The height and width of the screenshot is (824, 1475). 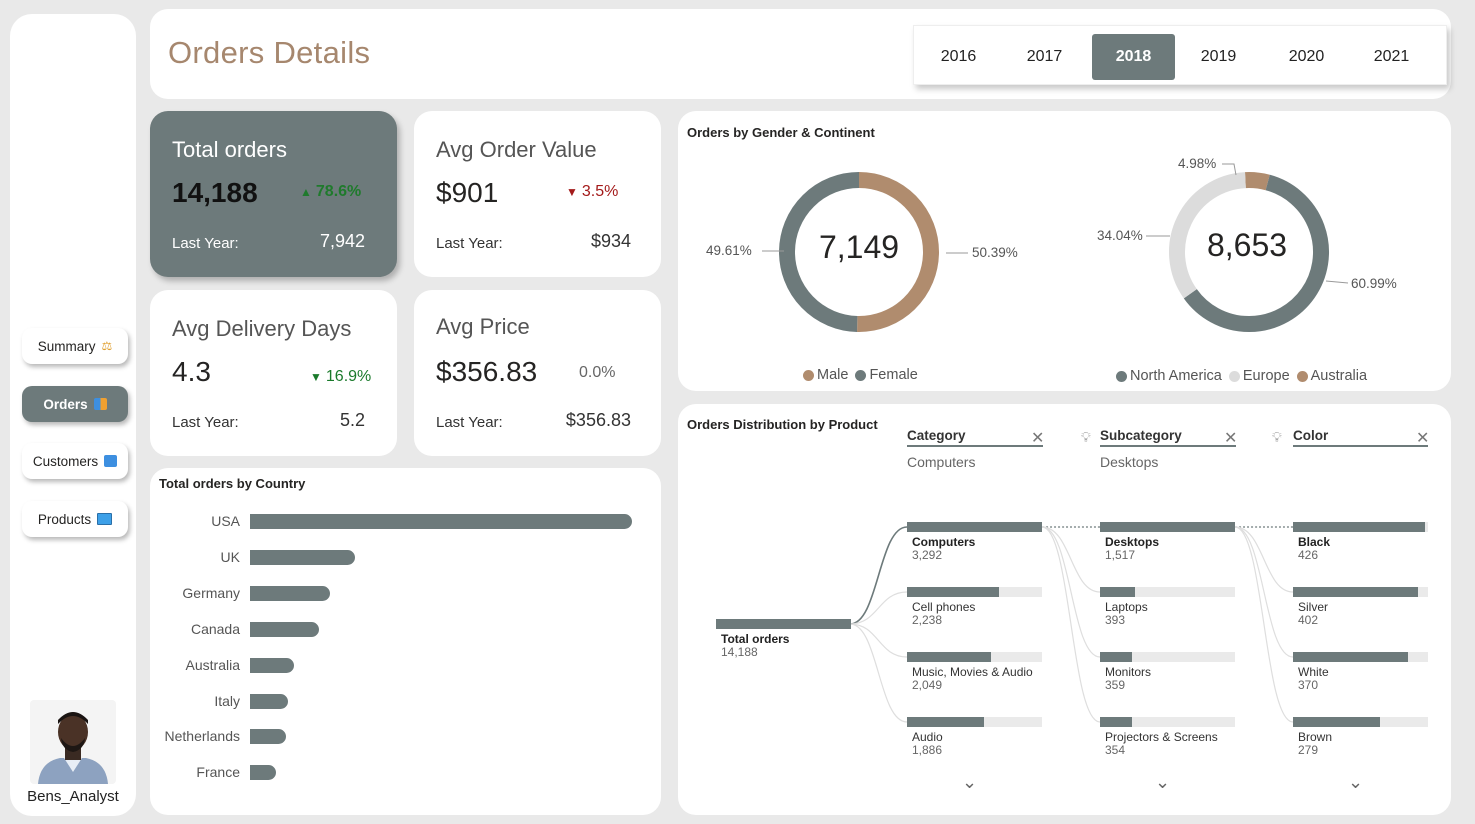 I want to click on year-2018-button: 2018, so click(x=1133, y=57).